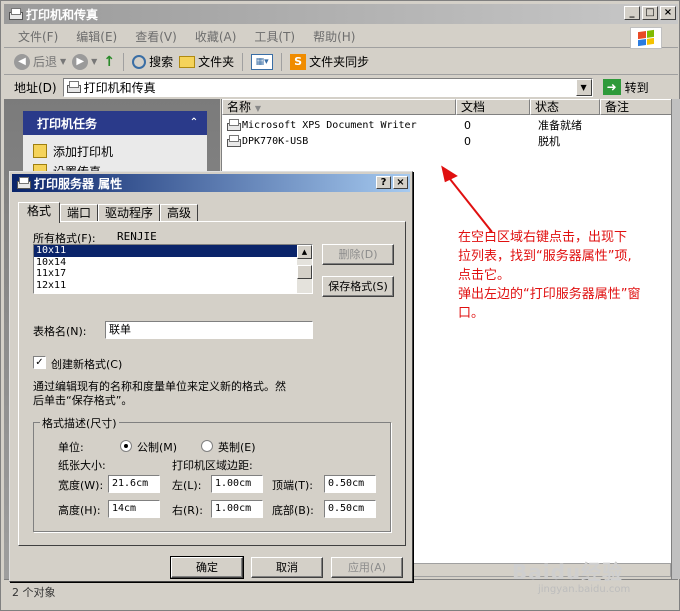  Describe the element at coordinates (304, 272) in the screenshot. I see `scroll-thumb` at that location.